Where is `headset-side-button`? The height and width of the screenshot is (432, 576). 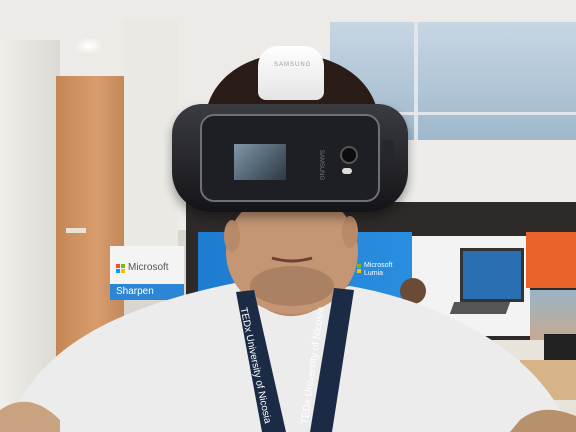 headset-side-button is located at coordinates (388, 153).